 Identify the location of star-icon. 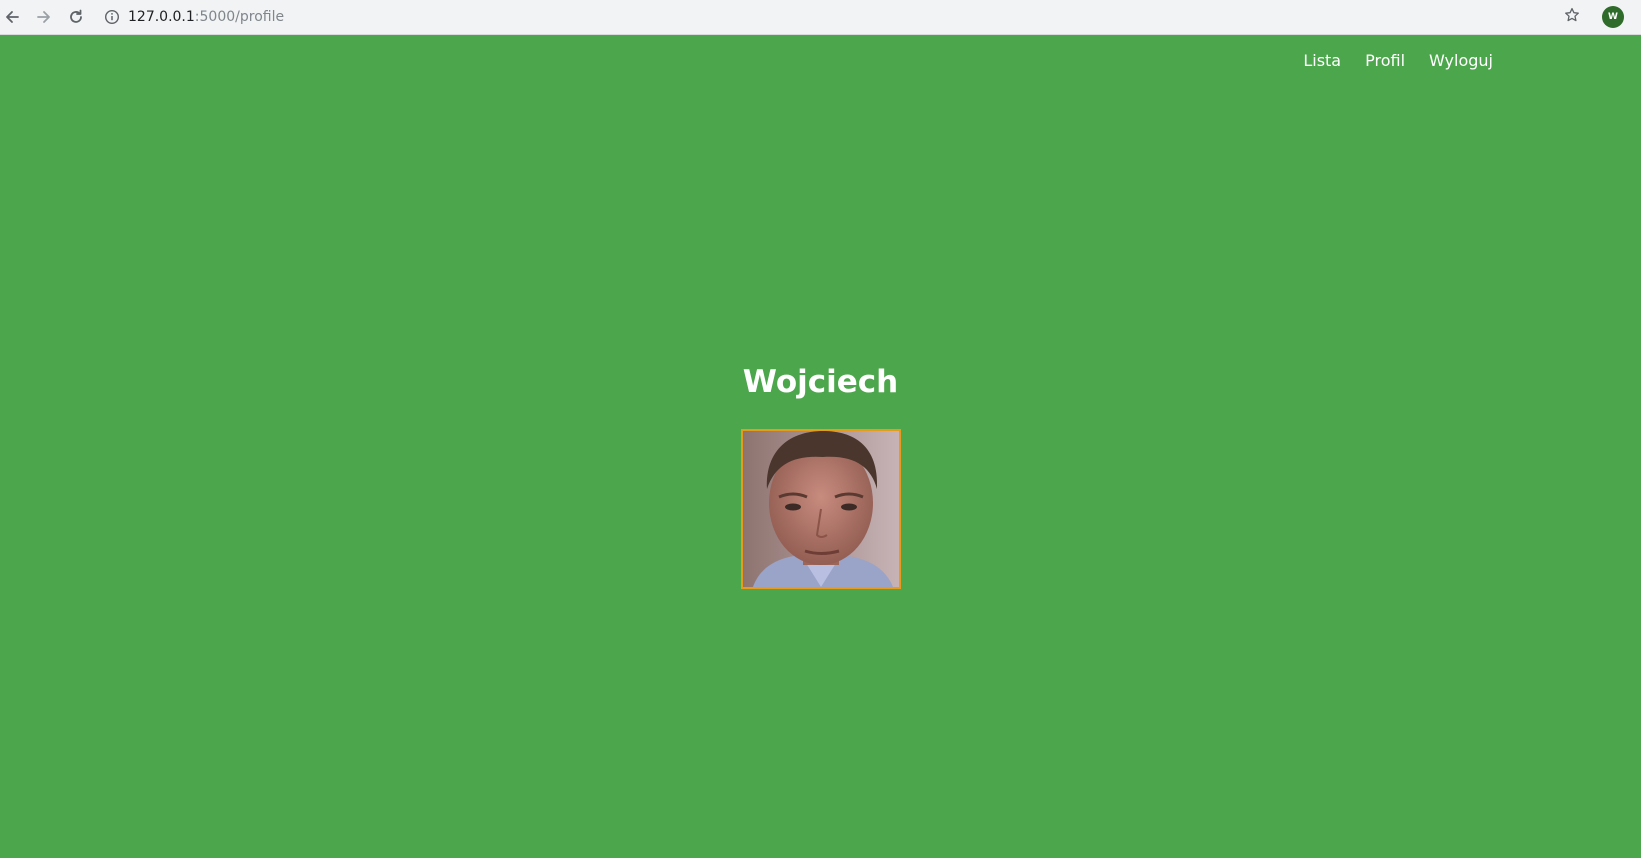
(1572, 17).